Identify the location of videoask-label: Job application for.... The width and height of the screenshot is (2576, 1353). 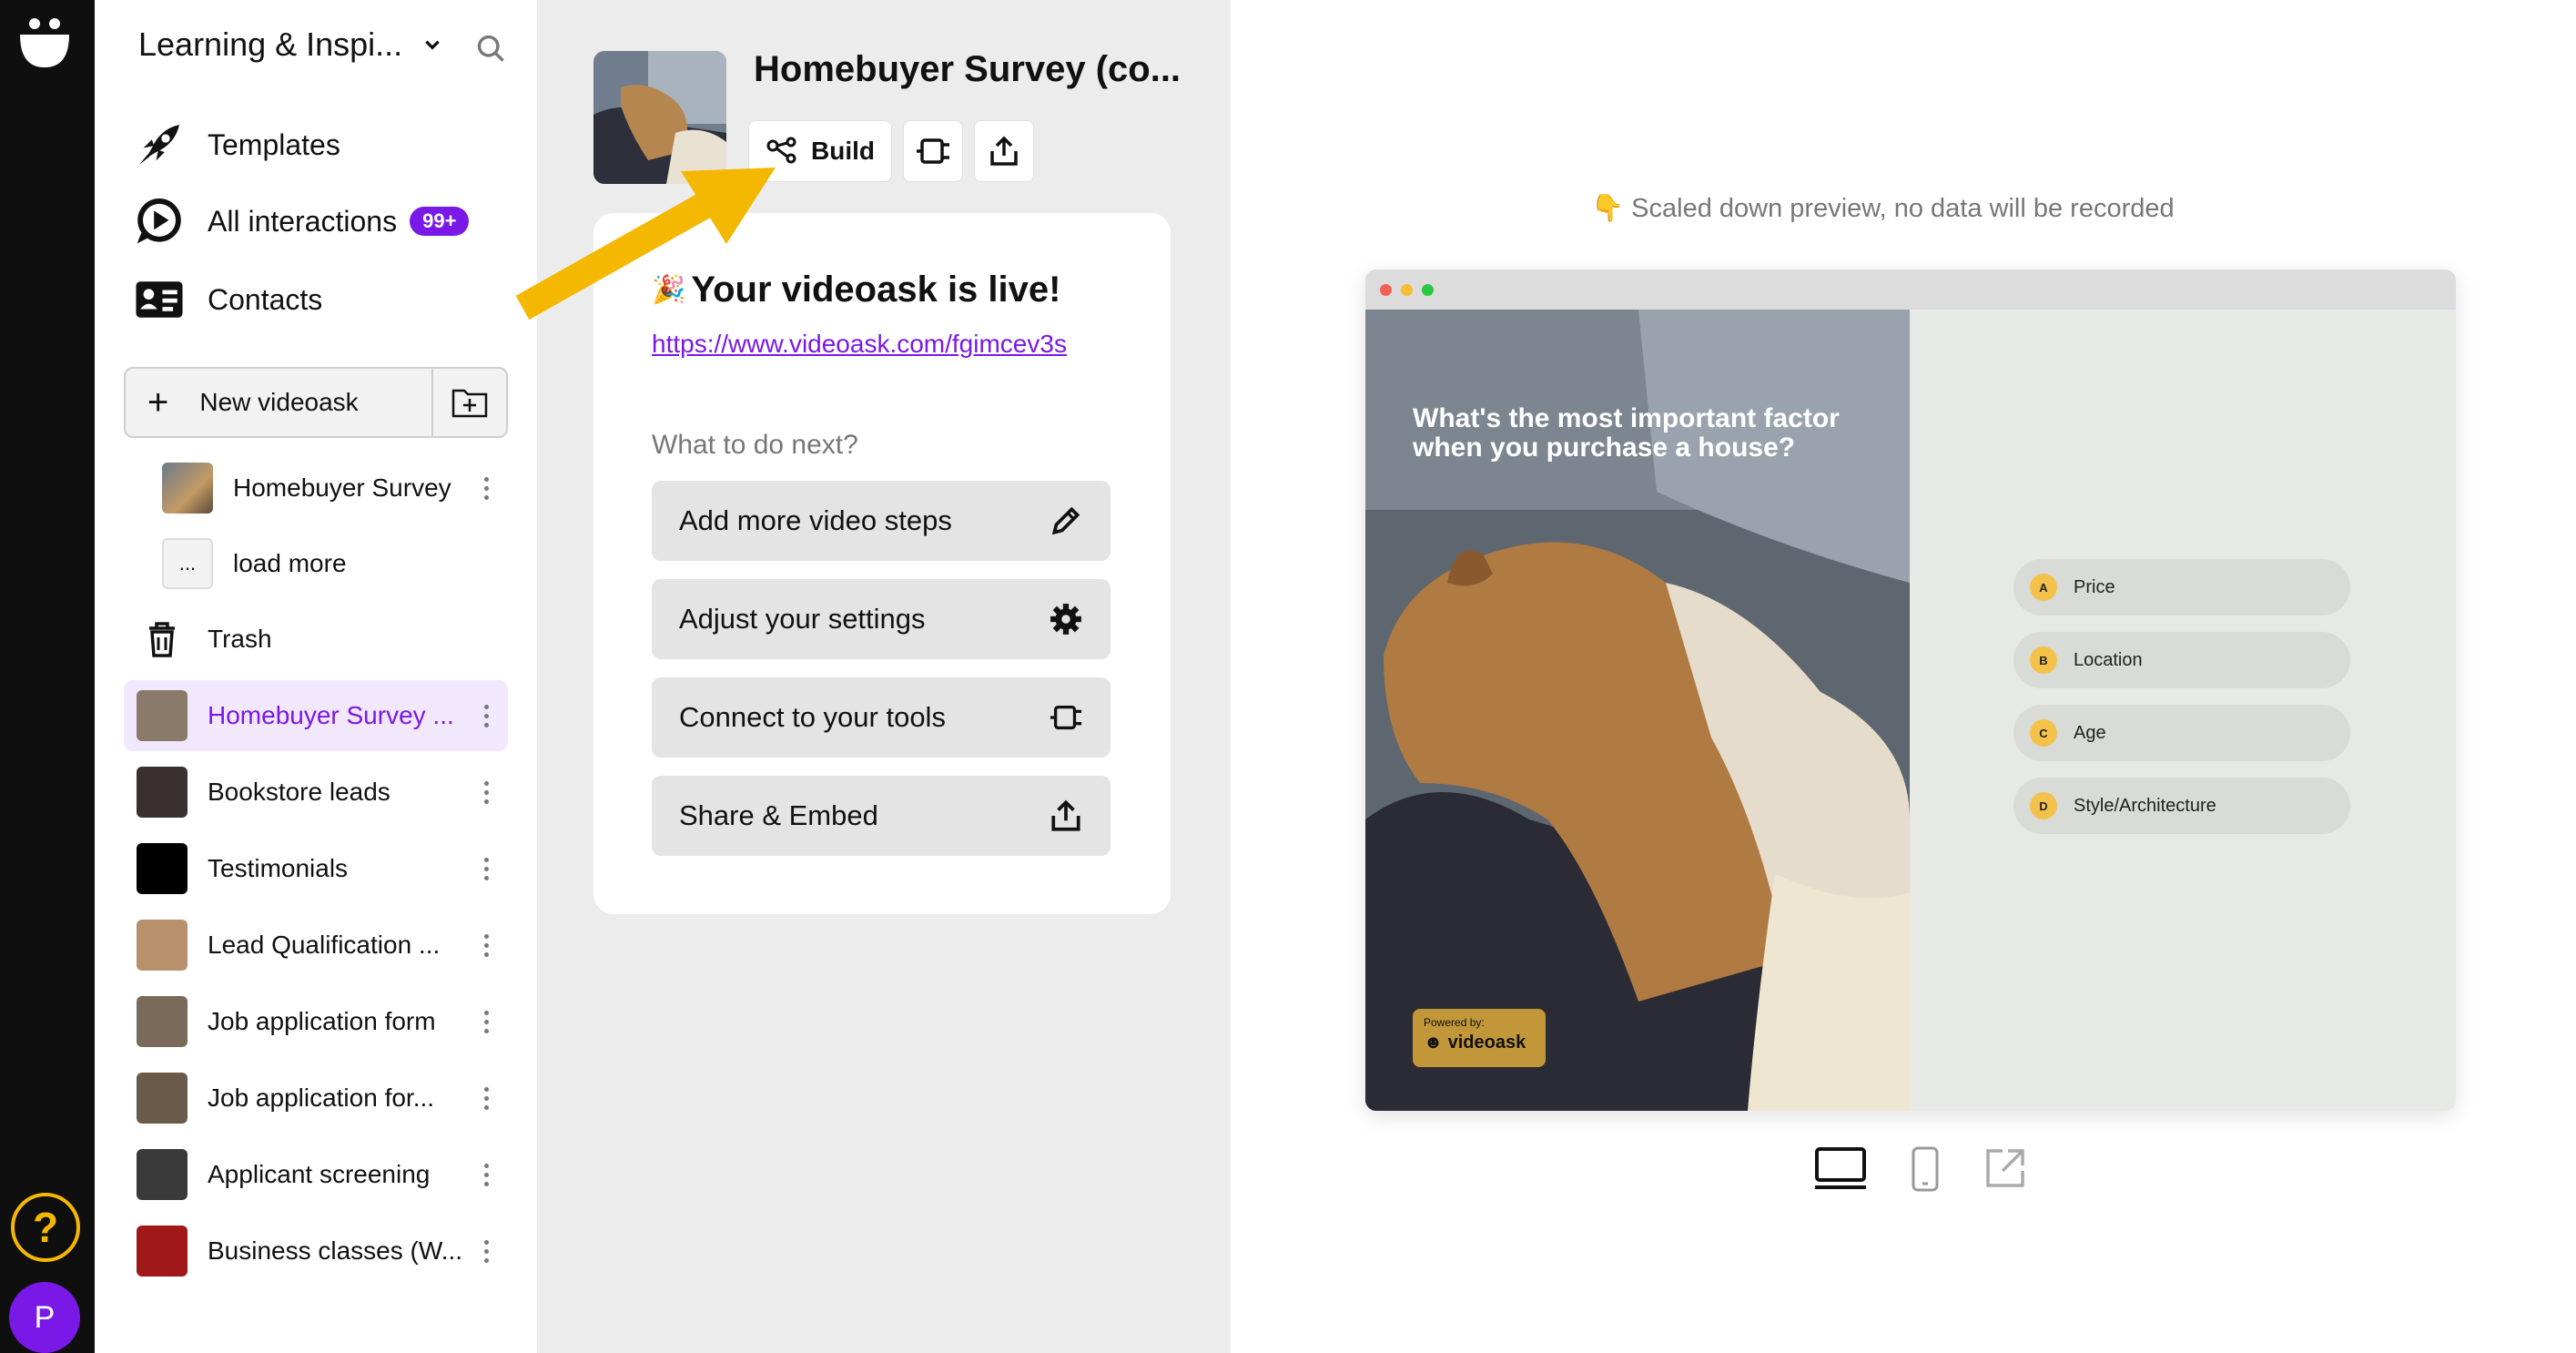
(321, 1097).